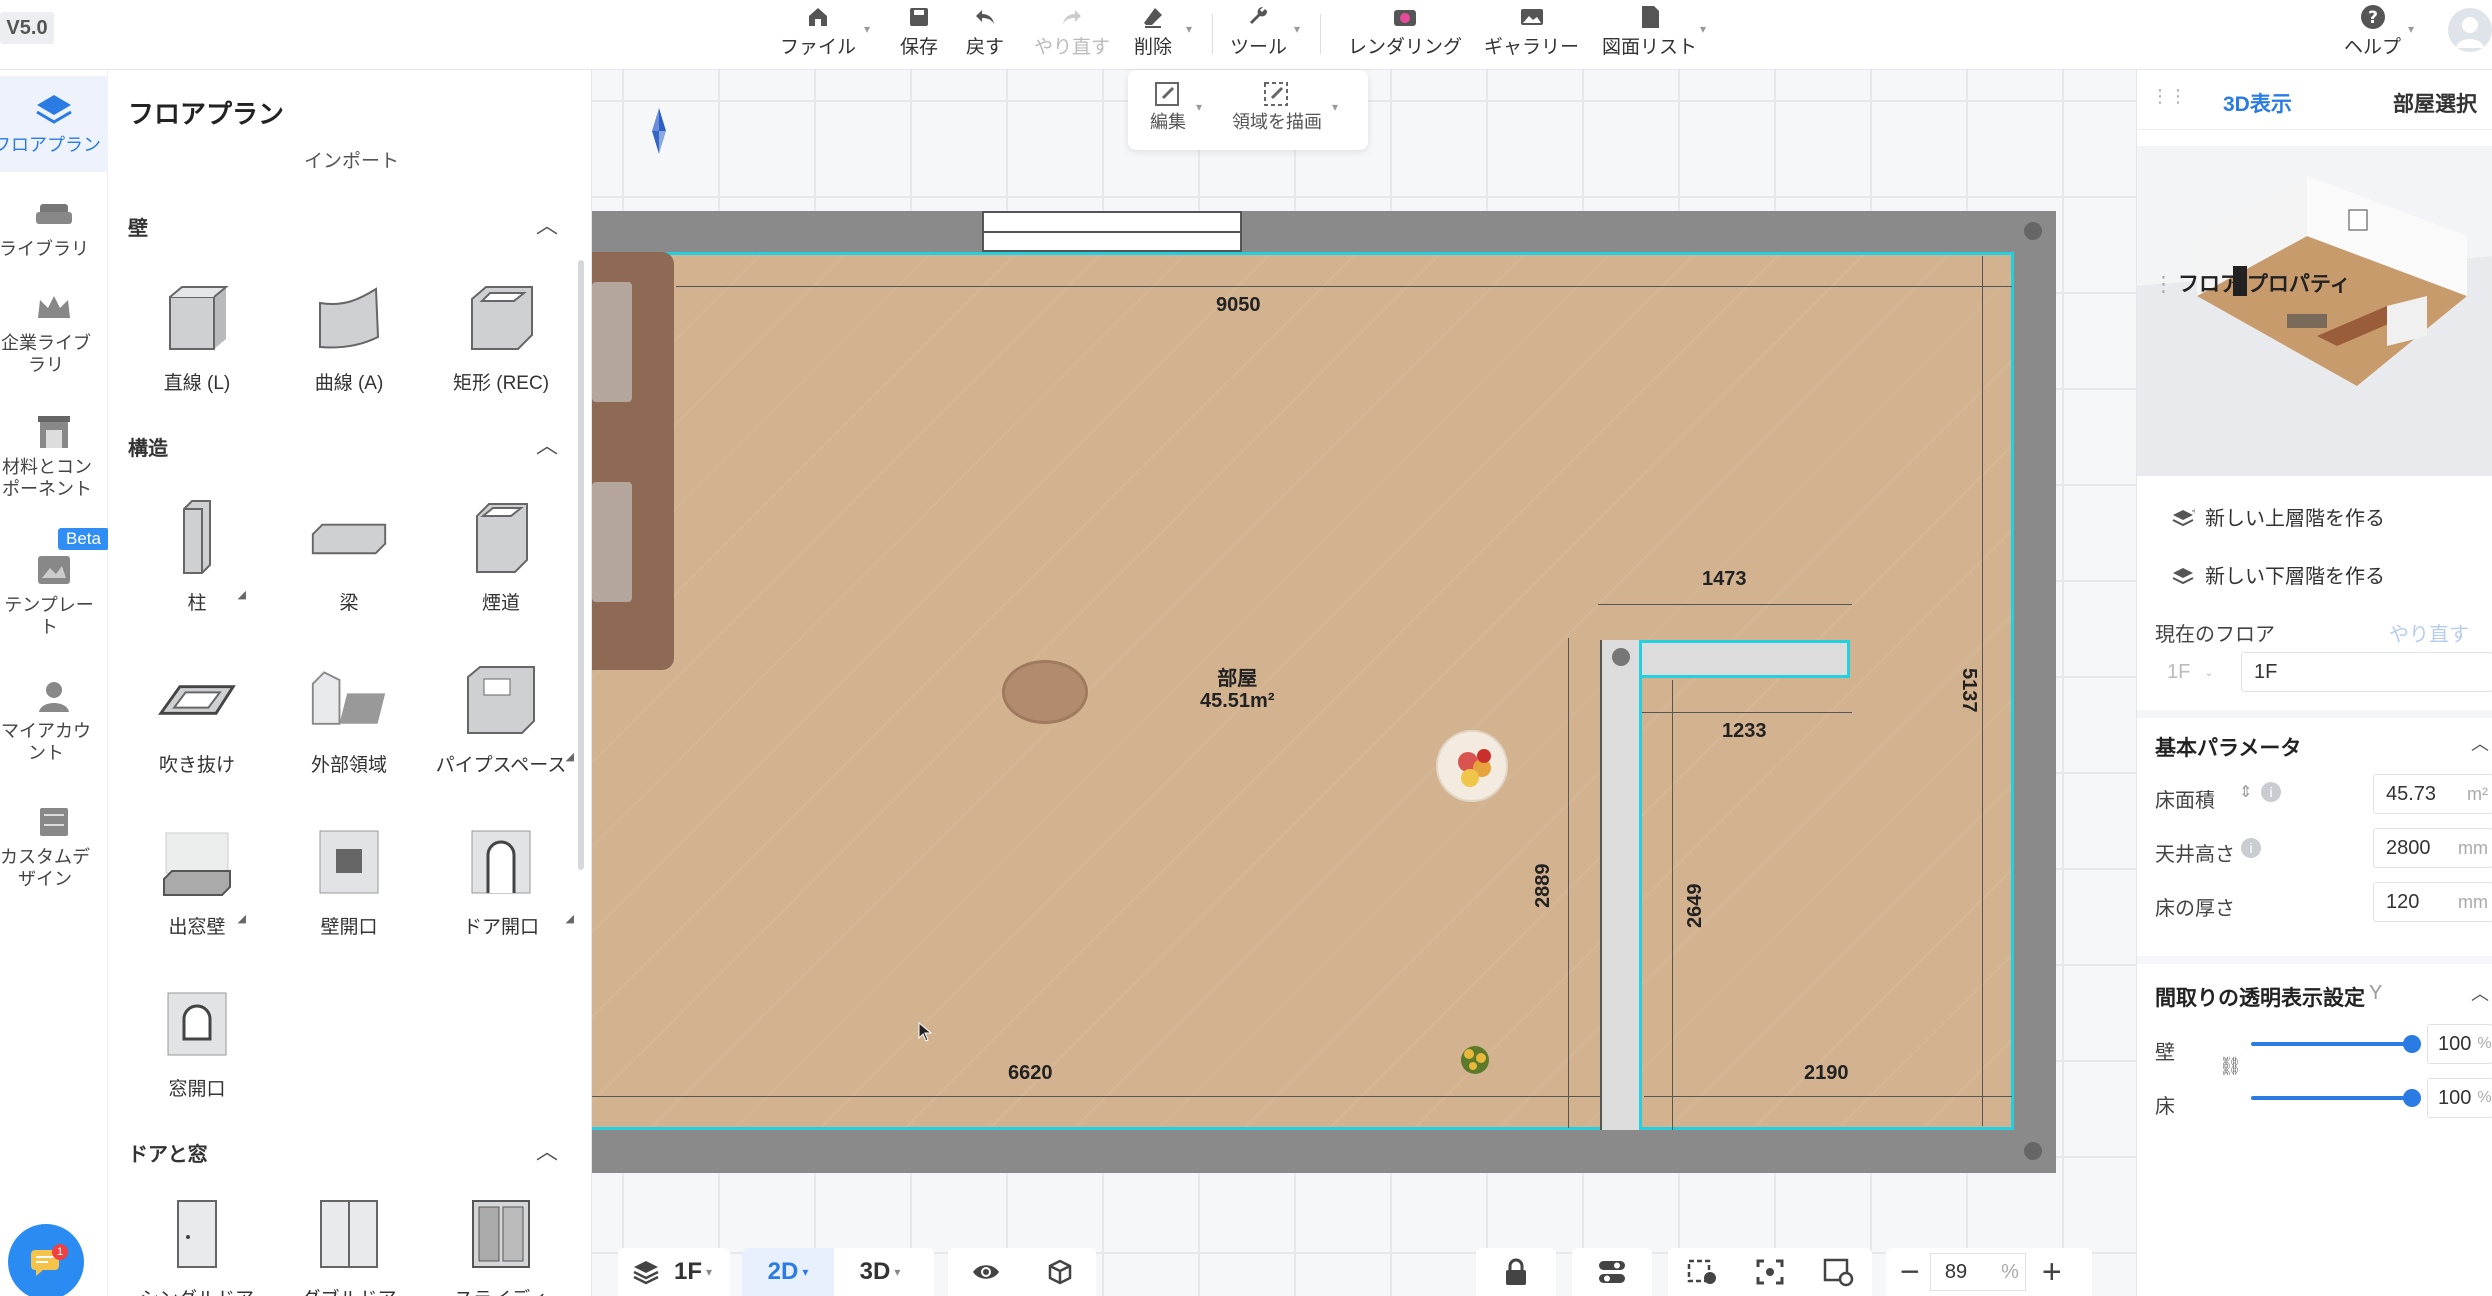 The image size is (2492, 1296). I want to click on avatar, so click(2470, 30).